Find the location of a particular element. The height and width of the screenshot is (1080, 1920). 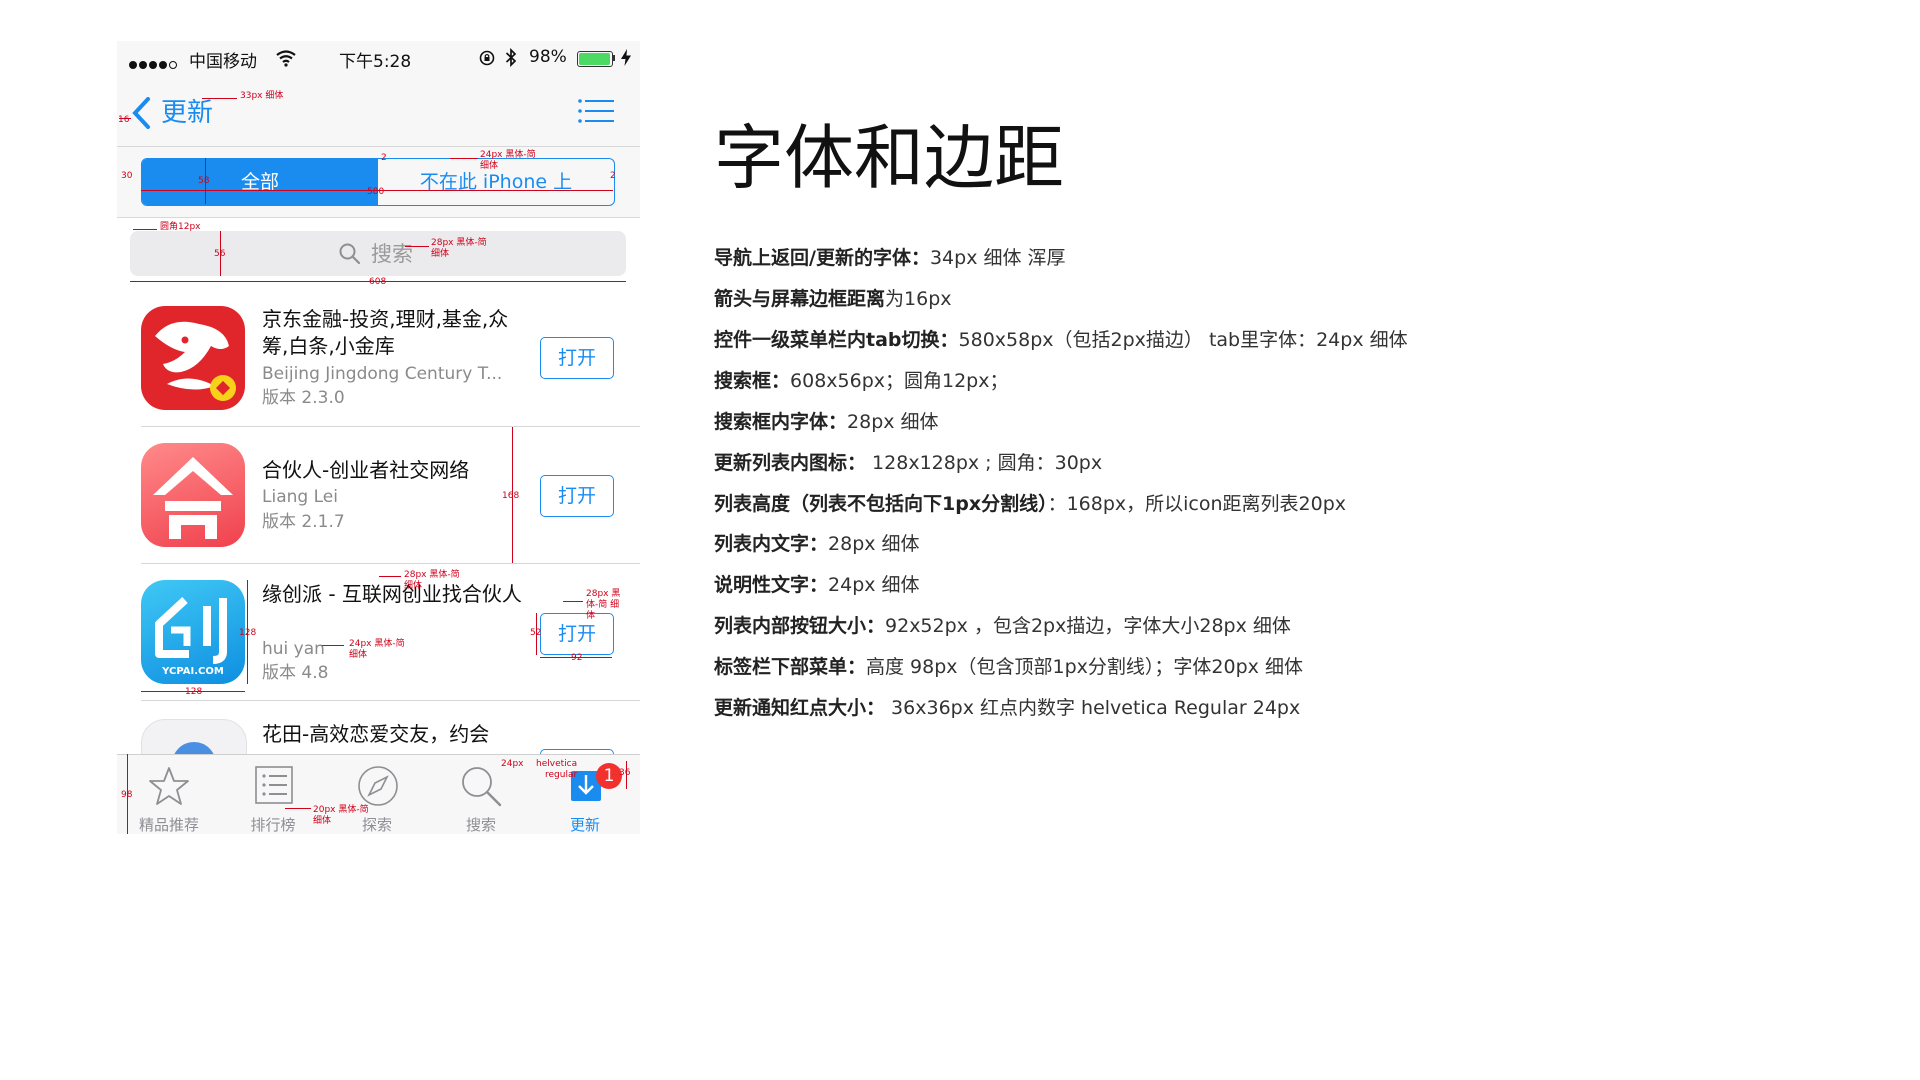

charging-bolt-icon is located at coordinates (626, 57).